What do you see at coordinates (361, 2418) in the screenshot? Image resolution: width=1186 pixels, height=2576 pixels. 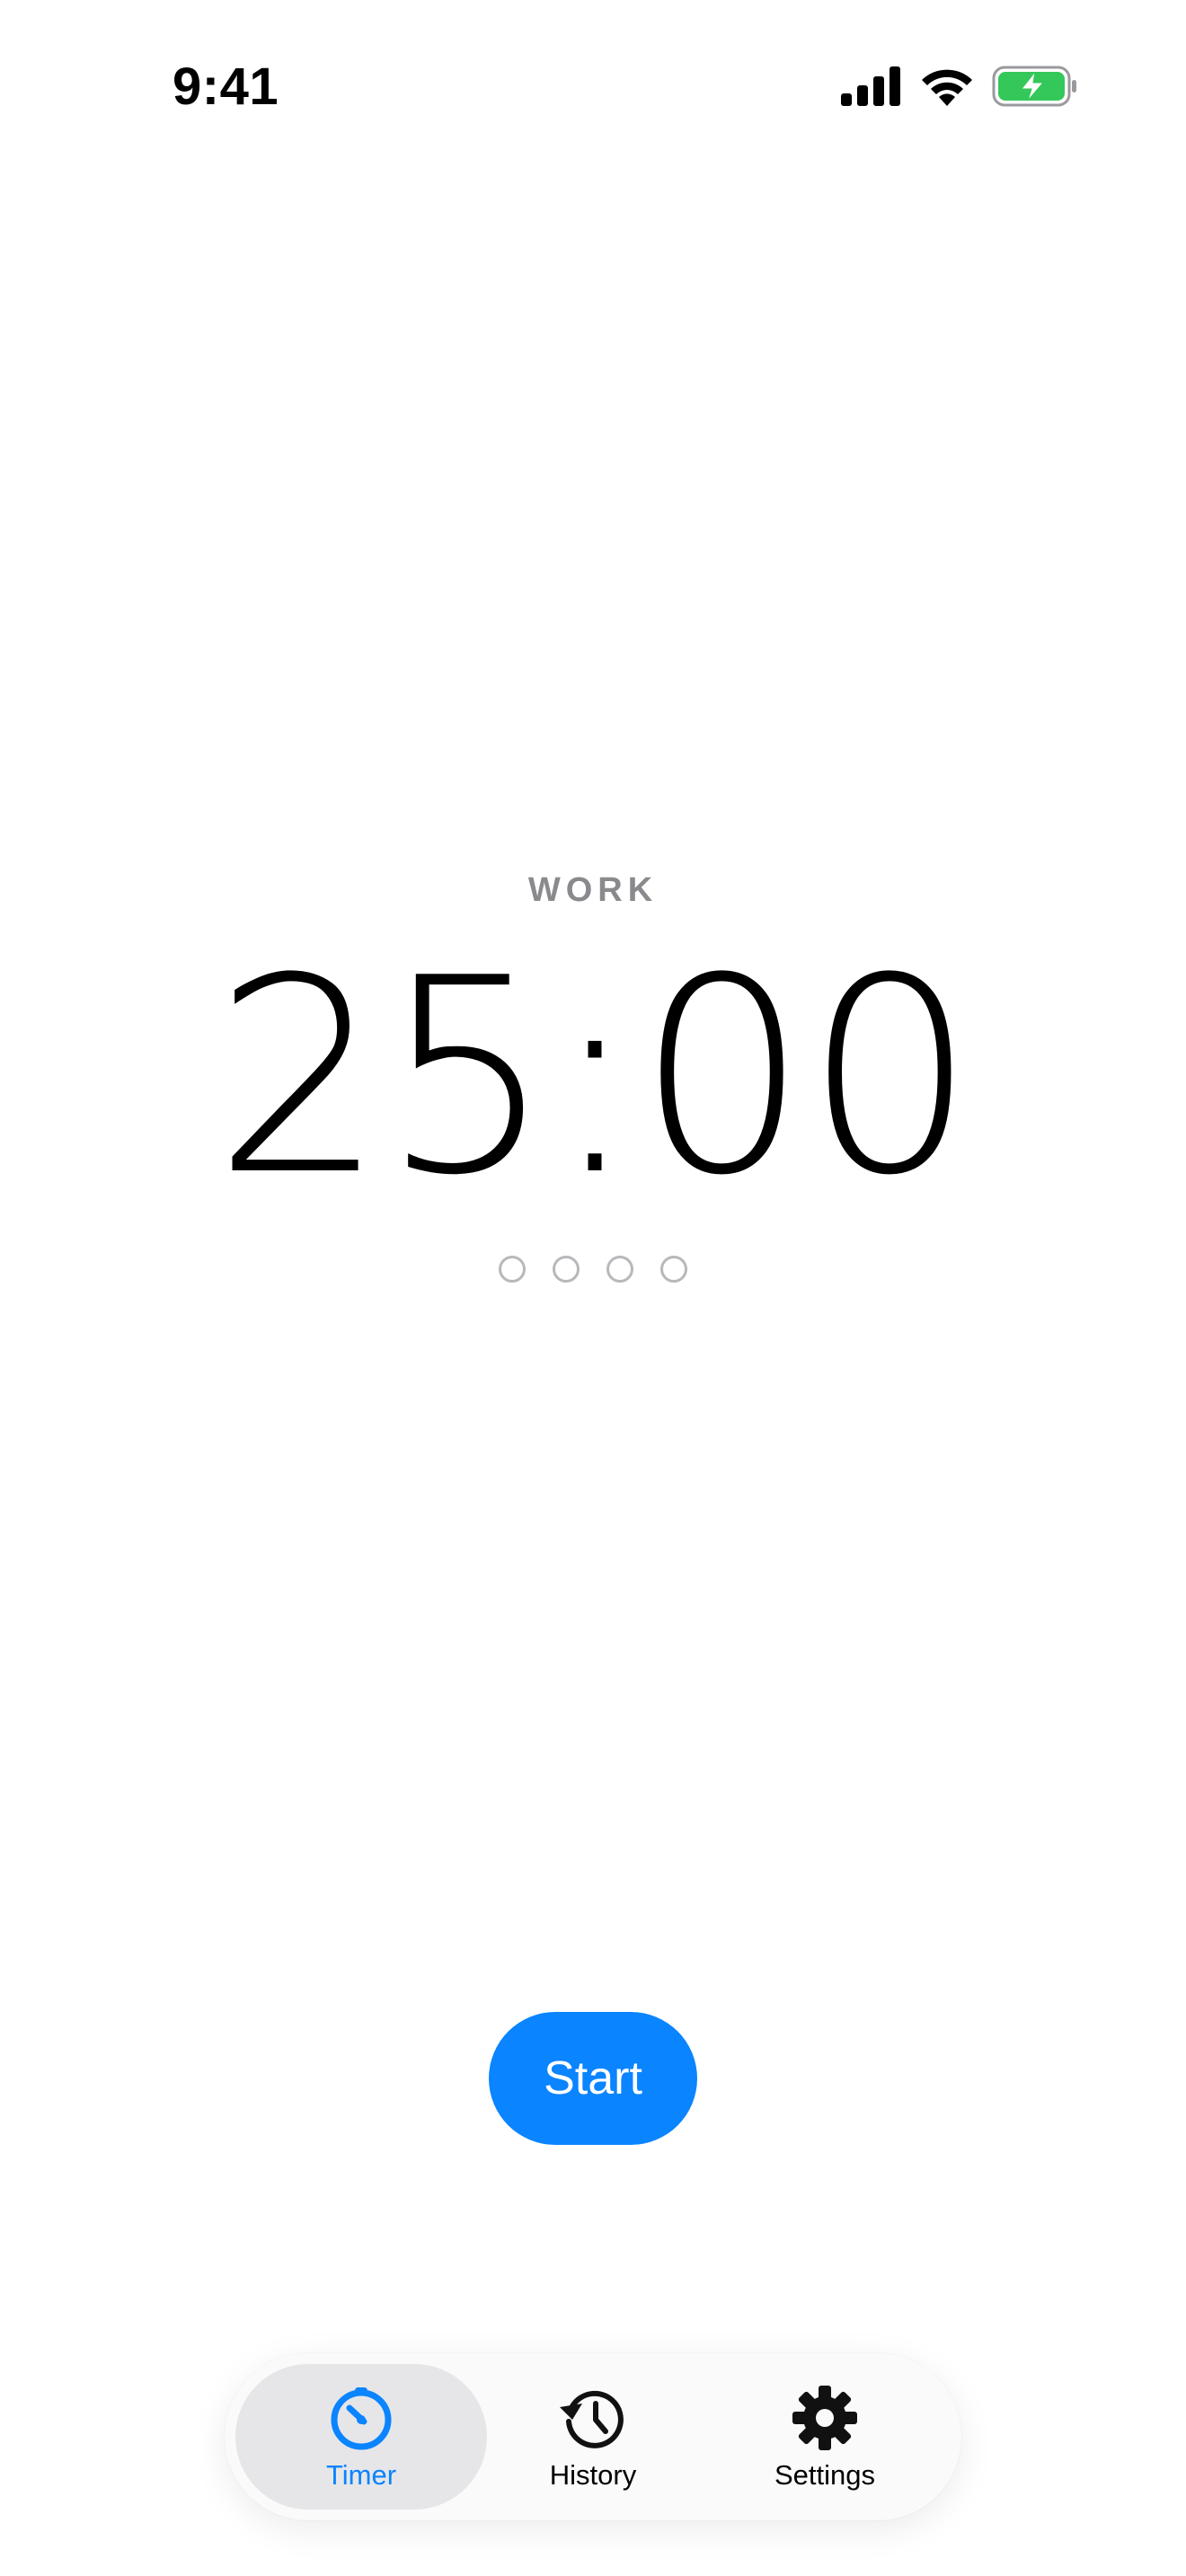 I see `timer-icon` at bounding box center [361, 2418].